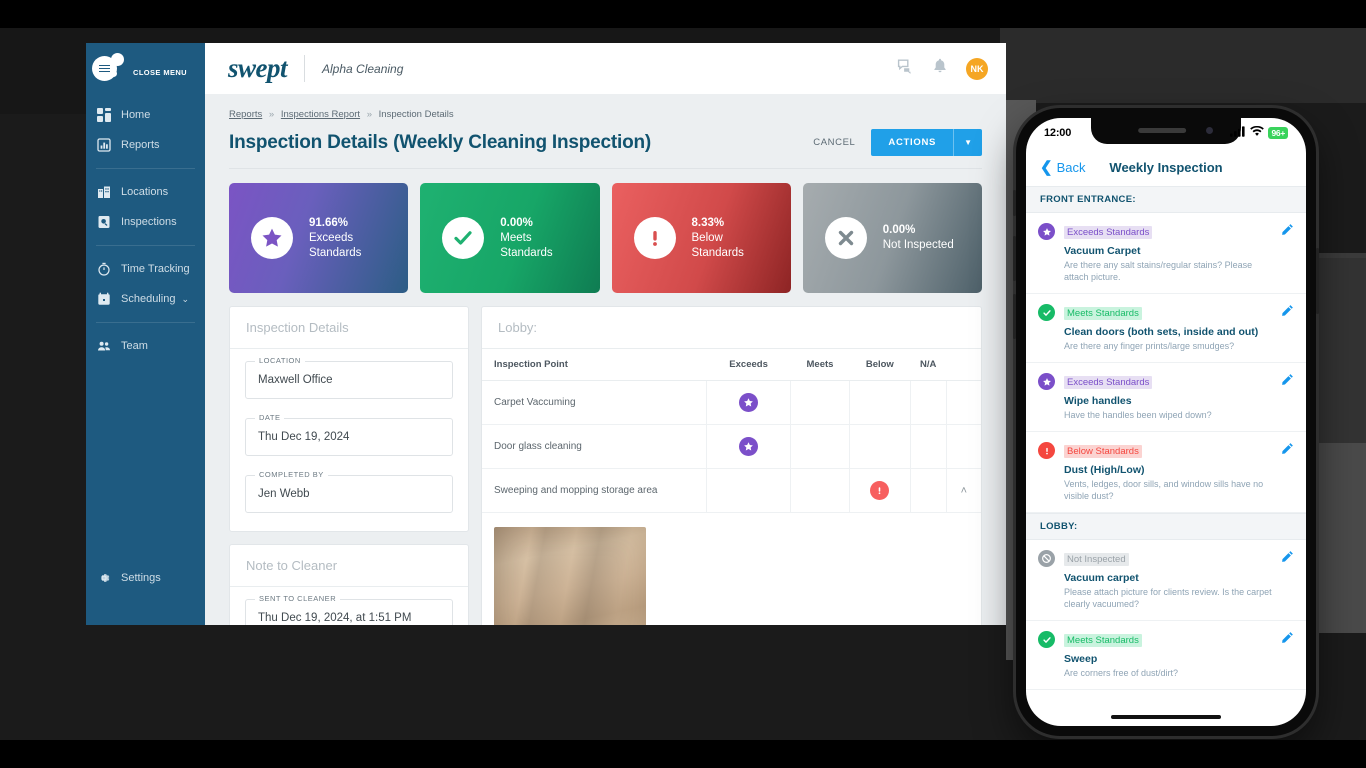 This screenshot has height=768, width=1366. I want to click on table-header-row: Inspection Point Exceeds Meets Below N/A, so click(731, 365).